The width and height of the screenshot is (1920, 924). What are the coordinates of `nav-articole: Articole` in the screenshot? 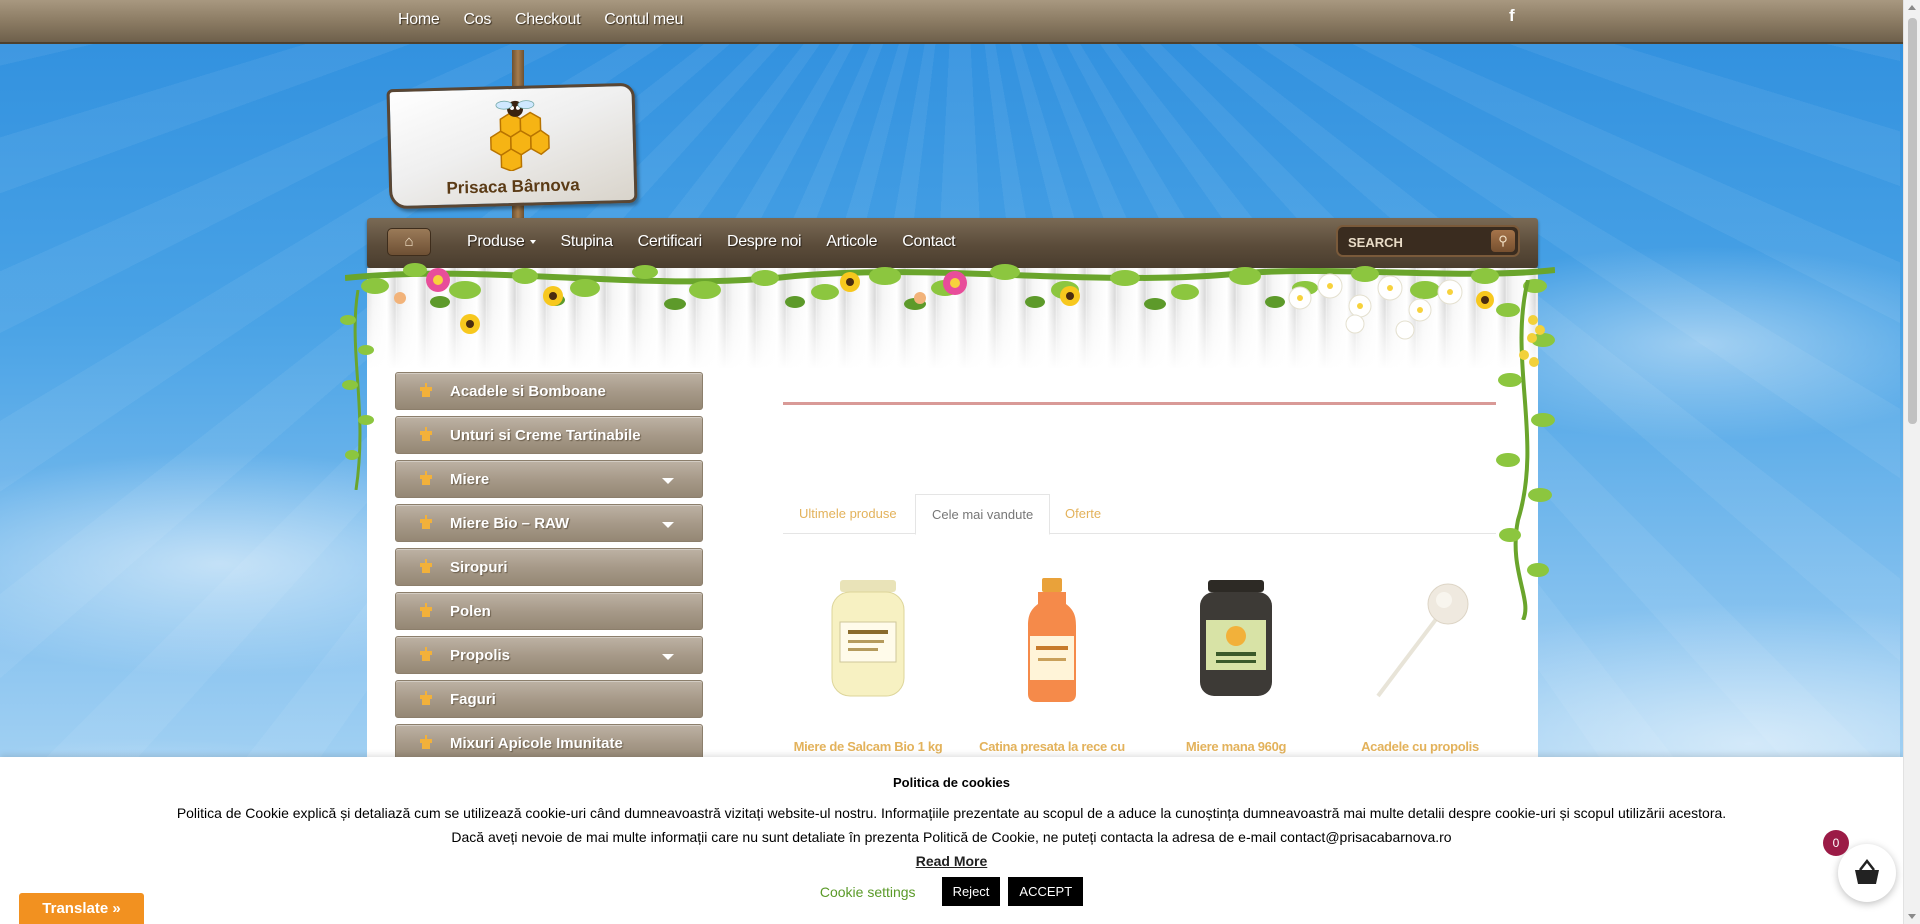 It's located at (851, 242).